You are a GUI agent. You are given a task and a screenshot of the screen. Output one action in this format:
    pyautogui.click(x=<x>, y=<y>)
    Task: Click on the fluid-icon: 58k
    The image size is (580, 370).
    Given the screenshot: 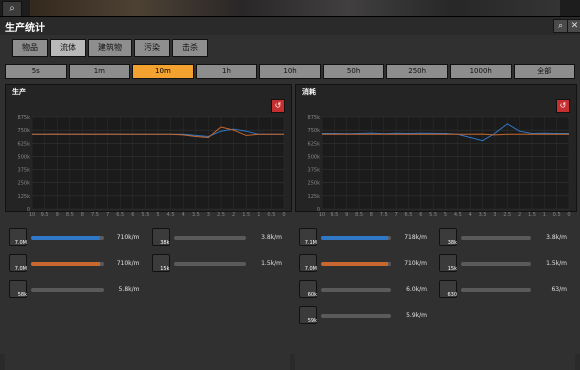 What is the action you would take?
    pyautogui.click(x=18, y=289)
    